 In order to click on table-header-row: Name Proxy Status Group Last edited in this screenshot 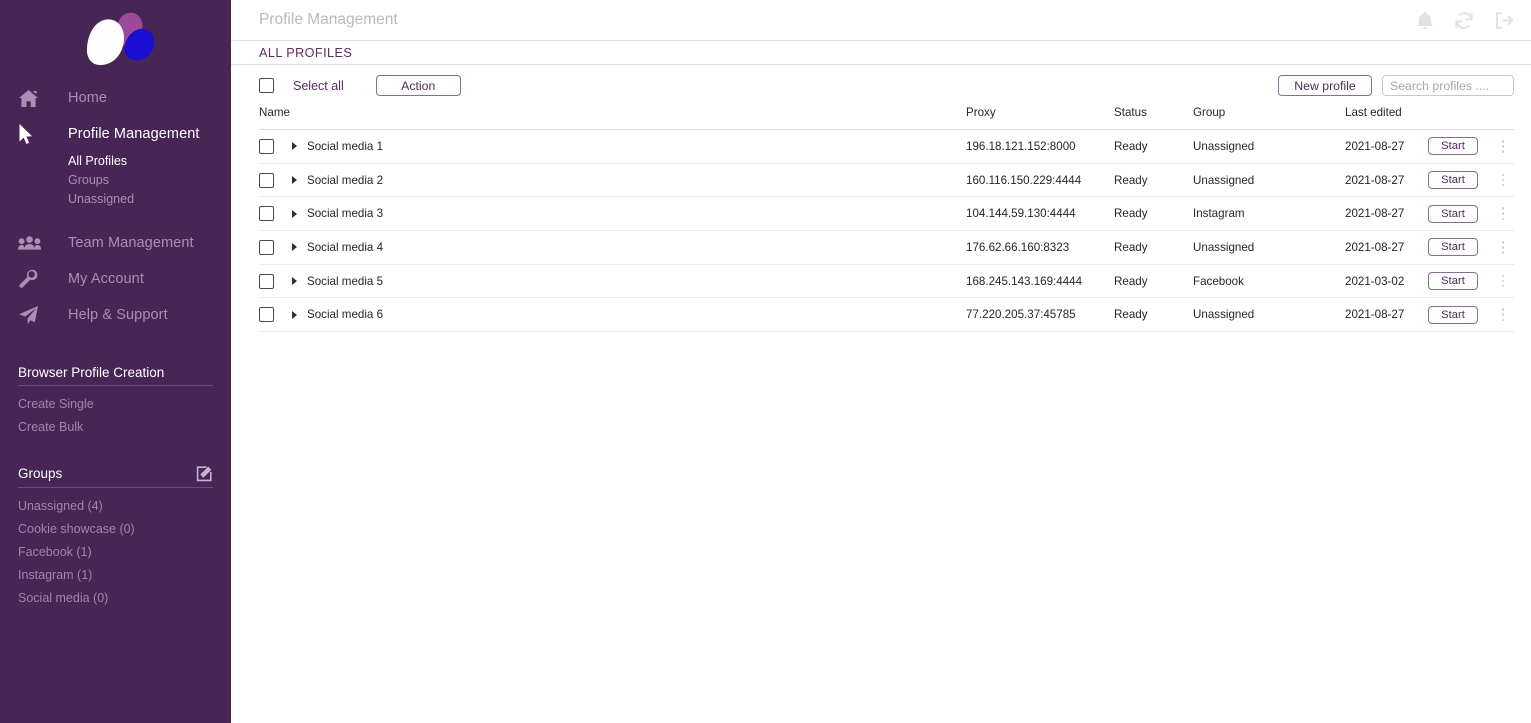, I will do `click(886, 118)`.